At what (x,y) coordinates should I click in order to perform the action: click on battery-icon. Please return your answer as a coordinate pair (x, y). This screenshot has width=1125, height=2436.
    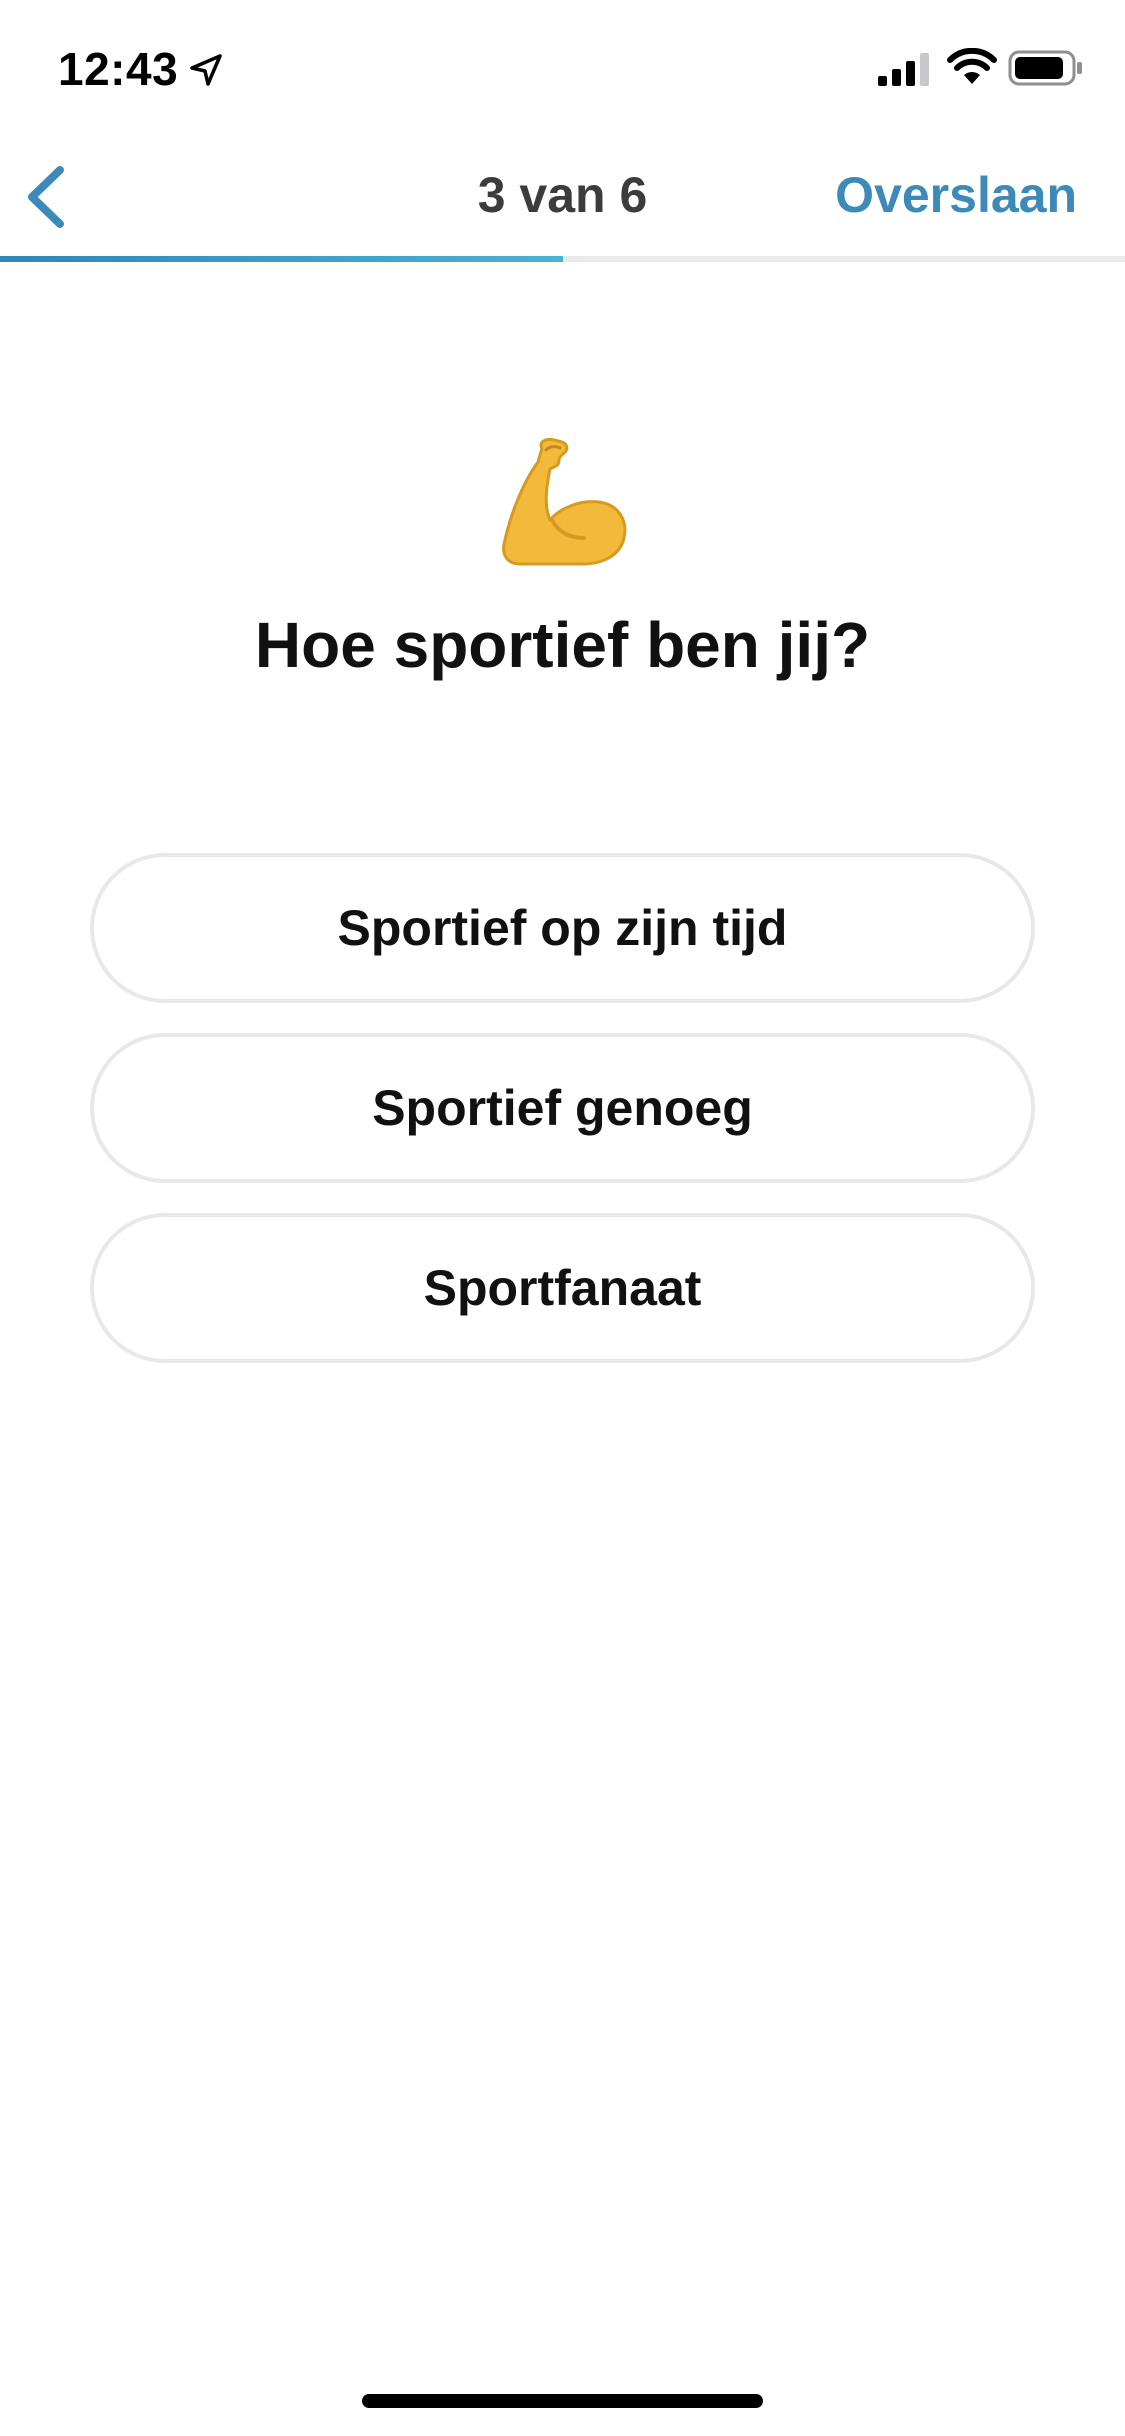
    Looking at the image, I should click on (1045, 68).